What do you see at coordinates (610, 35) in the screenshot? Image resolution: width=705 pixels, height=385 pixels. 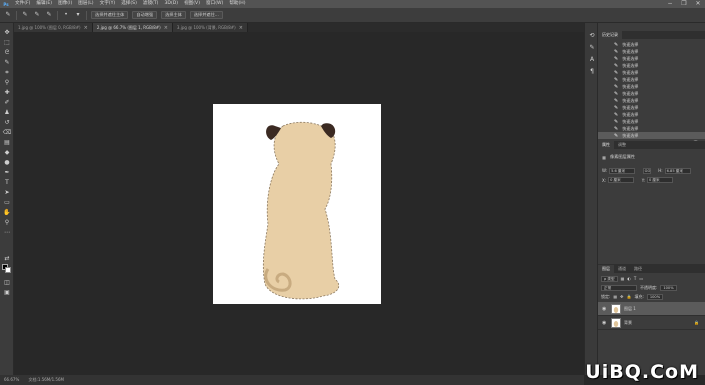 I see `tab-history: 历史记录` at bounding box center [610, 35].